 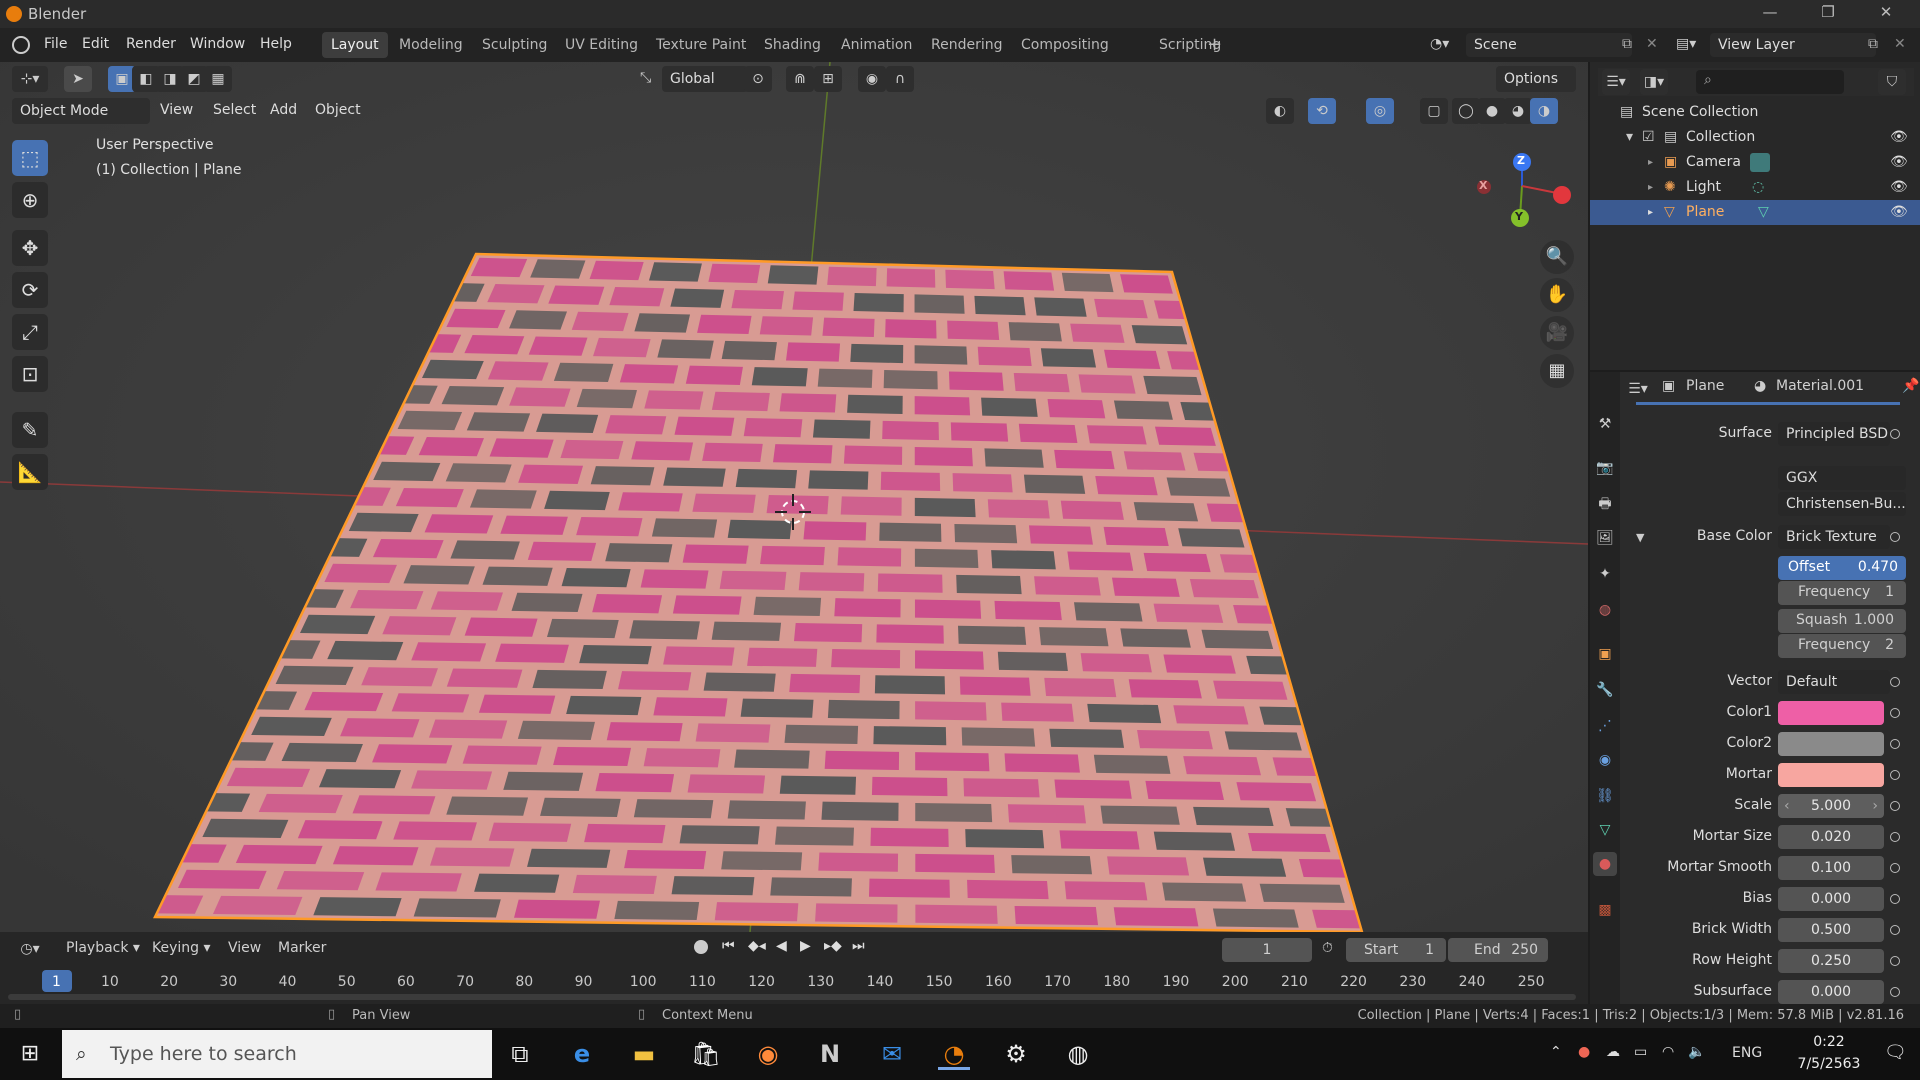 I want to click on distribution-dropdown: GGX, so click(x=1842, y=478).